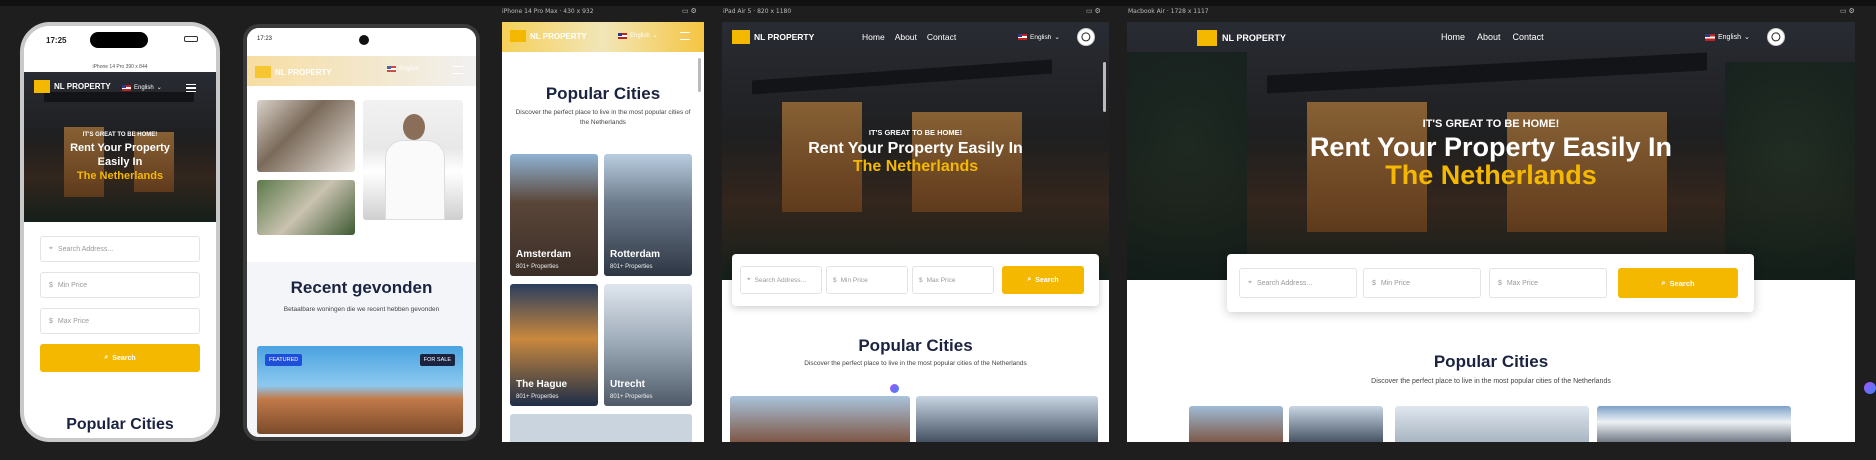  I want to click on hero-highlight: The Netherlands, so click(1491, 175).